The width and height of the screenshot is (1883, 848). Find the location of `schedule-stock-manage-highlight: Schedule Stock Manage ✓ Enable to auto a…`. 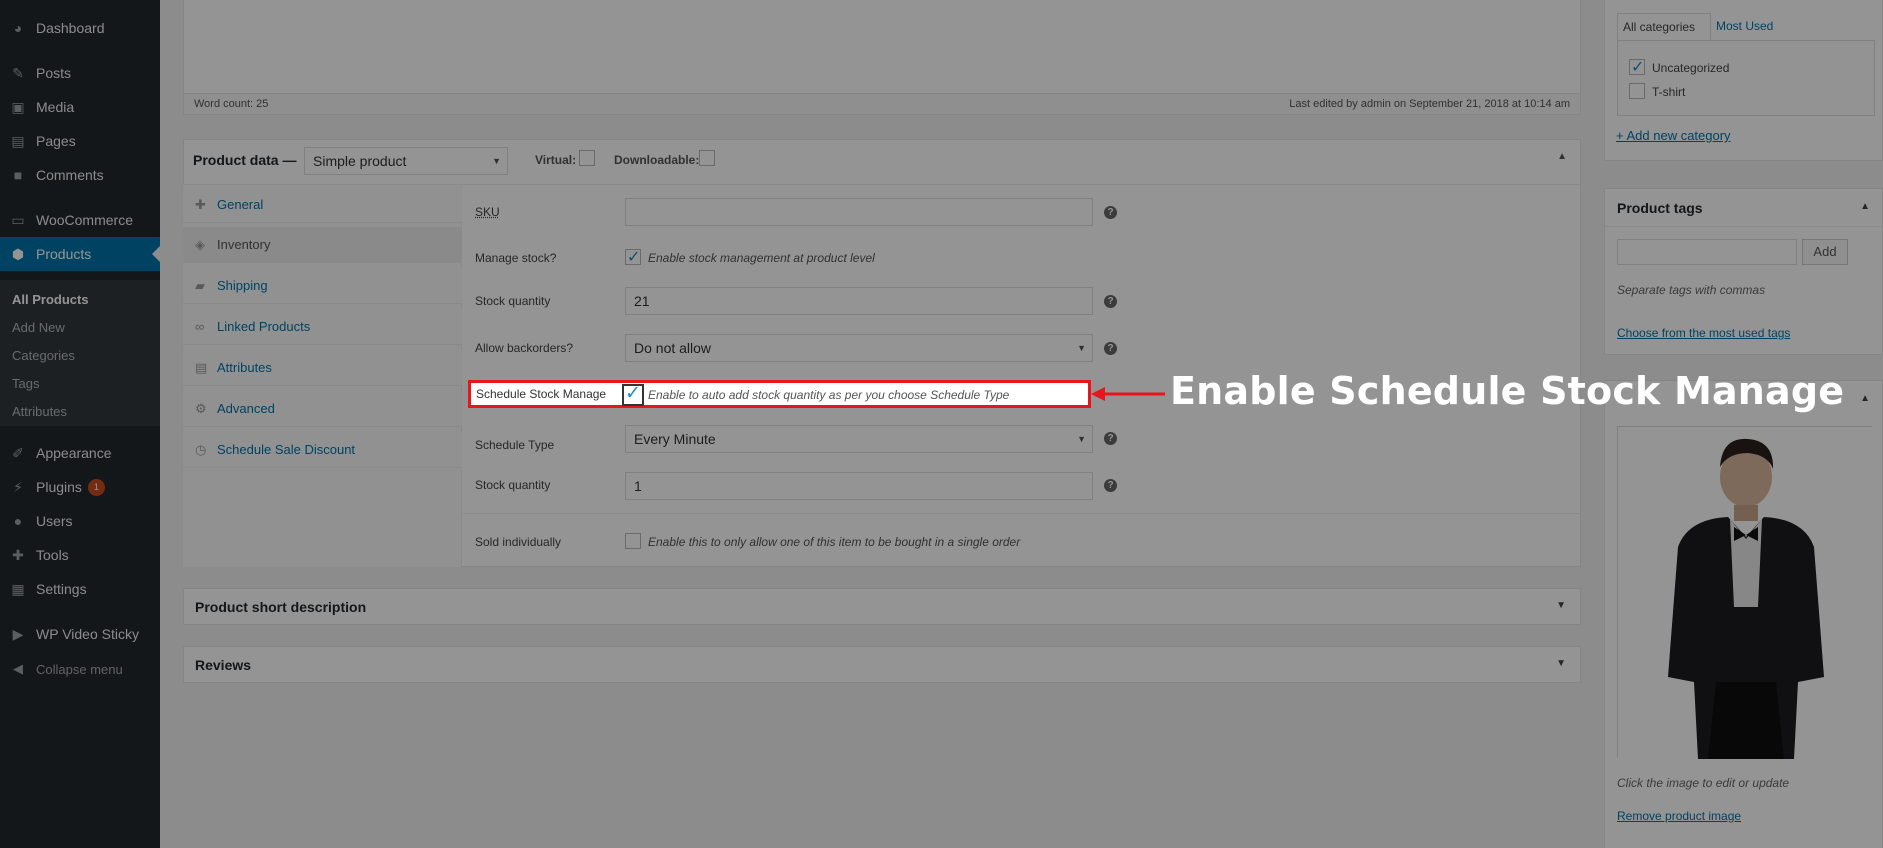

schedule-stock-manage-highlight: Schedule Stock Manage ✓ Enable to auto a… is located at coordinates (779, 394).